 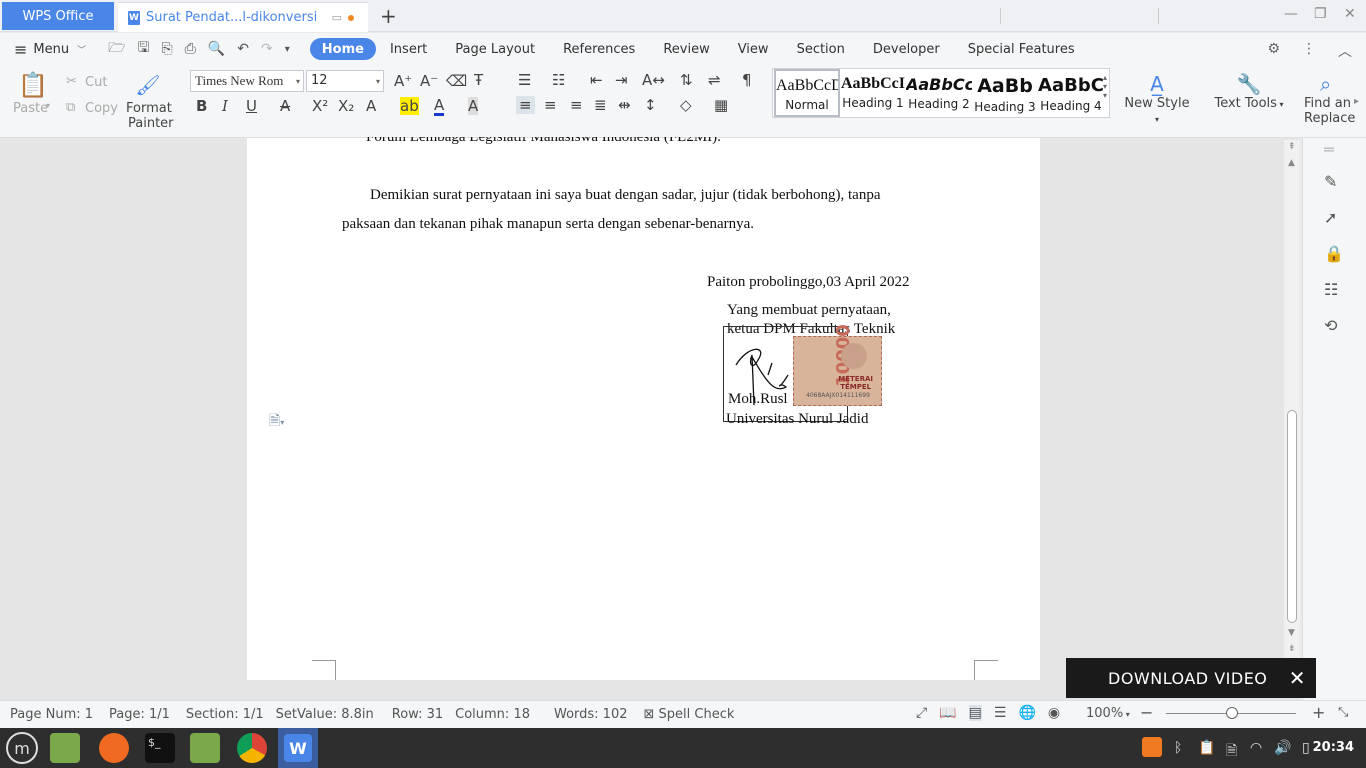 What do you see at coordinates (1026, 713) in the screenshot?
I see `web-view-icon: 🌐` at bounding box center [1026, 713].